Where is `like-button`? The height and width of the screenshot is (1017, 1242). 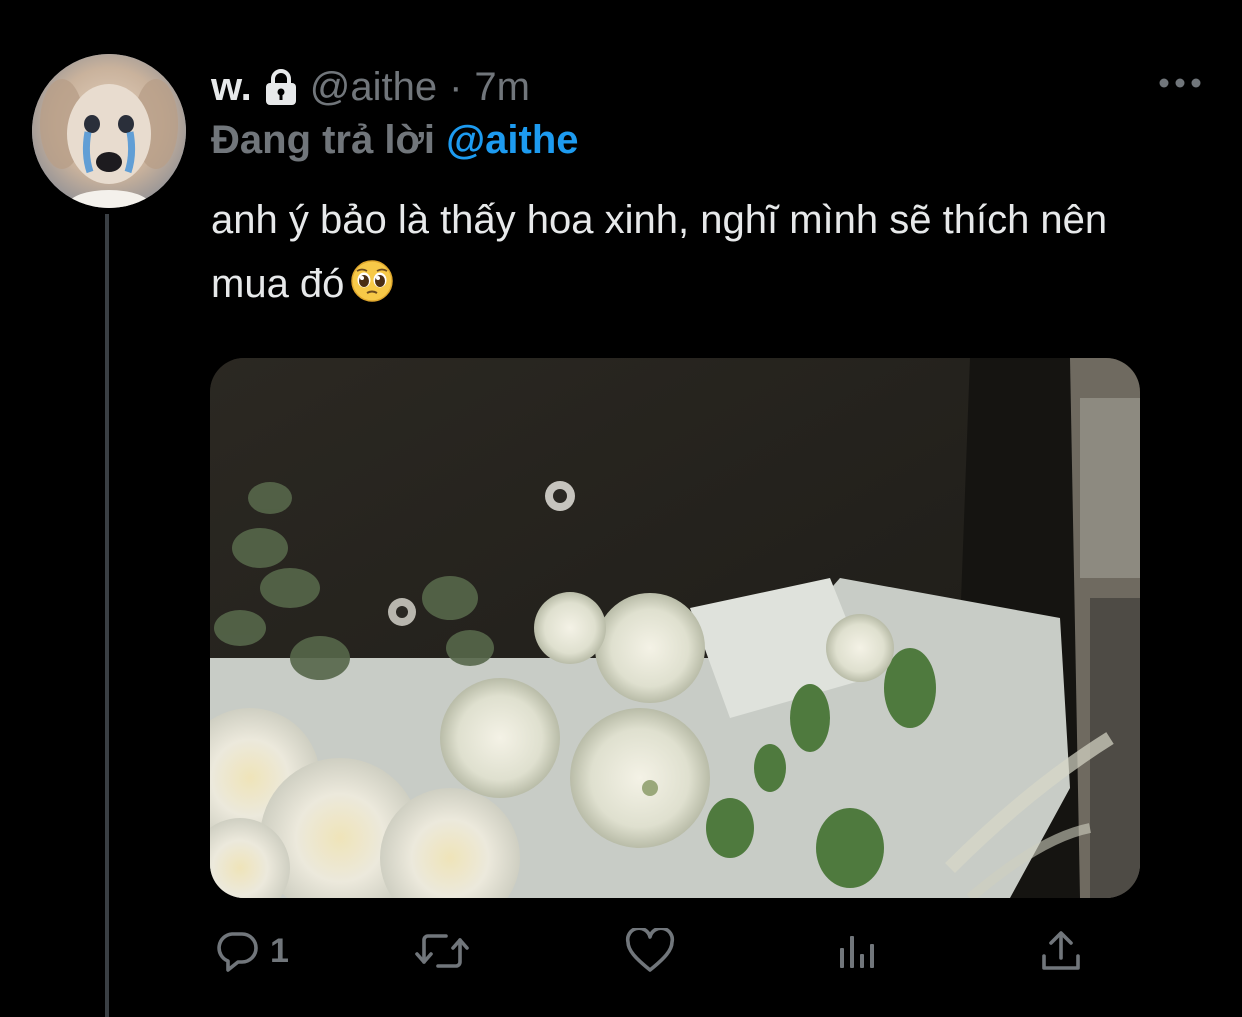 like-button is located at coordinates (655, 951).